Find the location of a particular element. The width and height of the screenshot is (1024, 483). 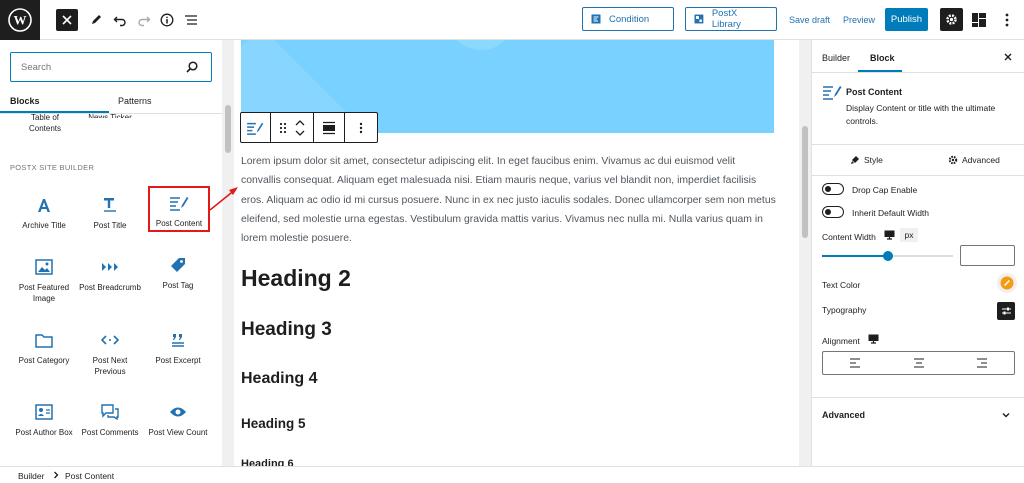

chevron-right-icon is located at coordinates (56, 475).